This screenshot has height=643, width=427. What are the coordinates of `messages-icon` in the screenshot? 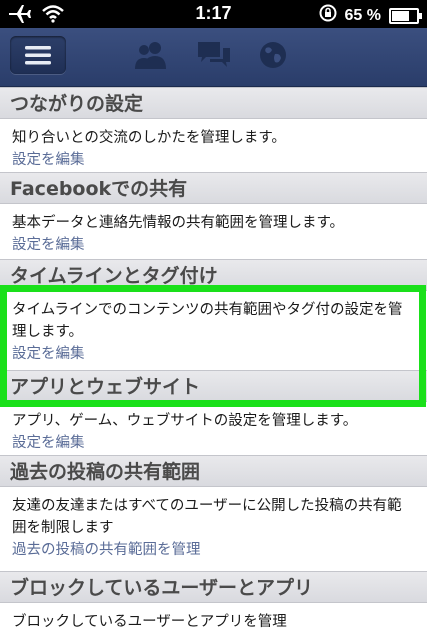 It's located at (214, 57).